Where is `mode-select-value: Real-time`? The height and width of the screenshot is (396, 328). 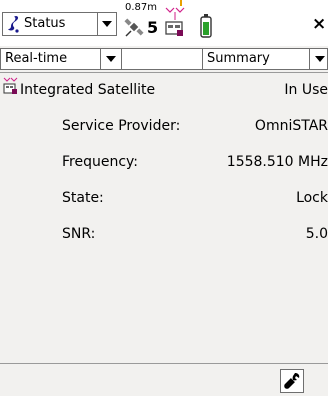
mode-select-value: Real-time is located at coordinates (36, 58).